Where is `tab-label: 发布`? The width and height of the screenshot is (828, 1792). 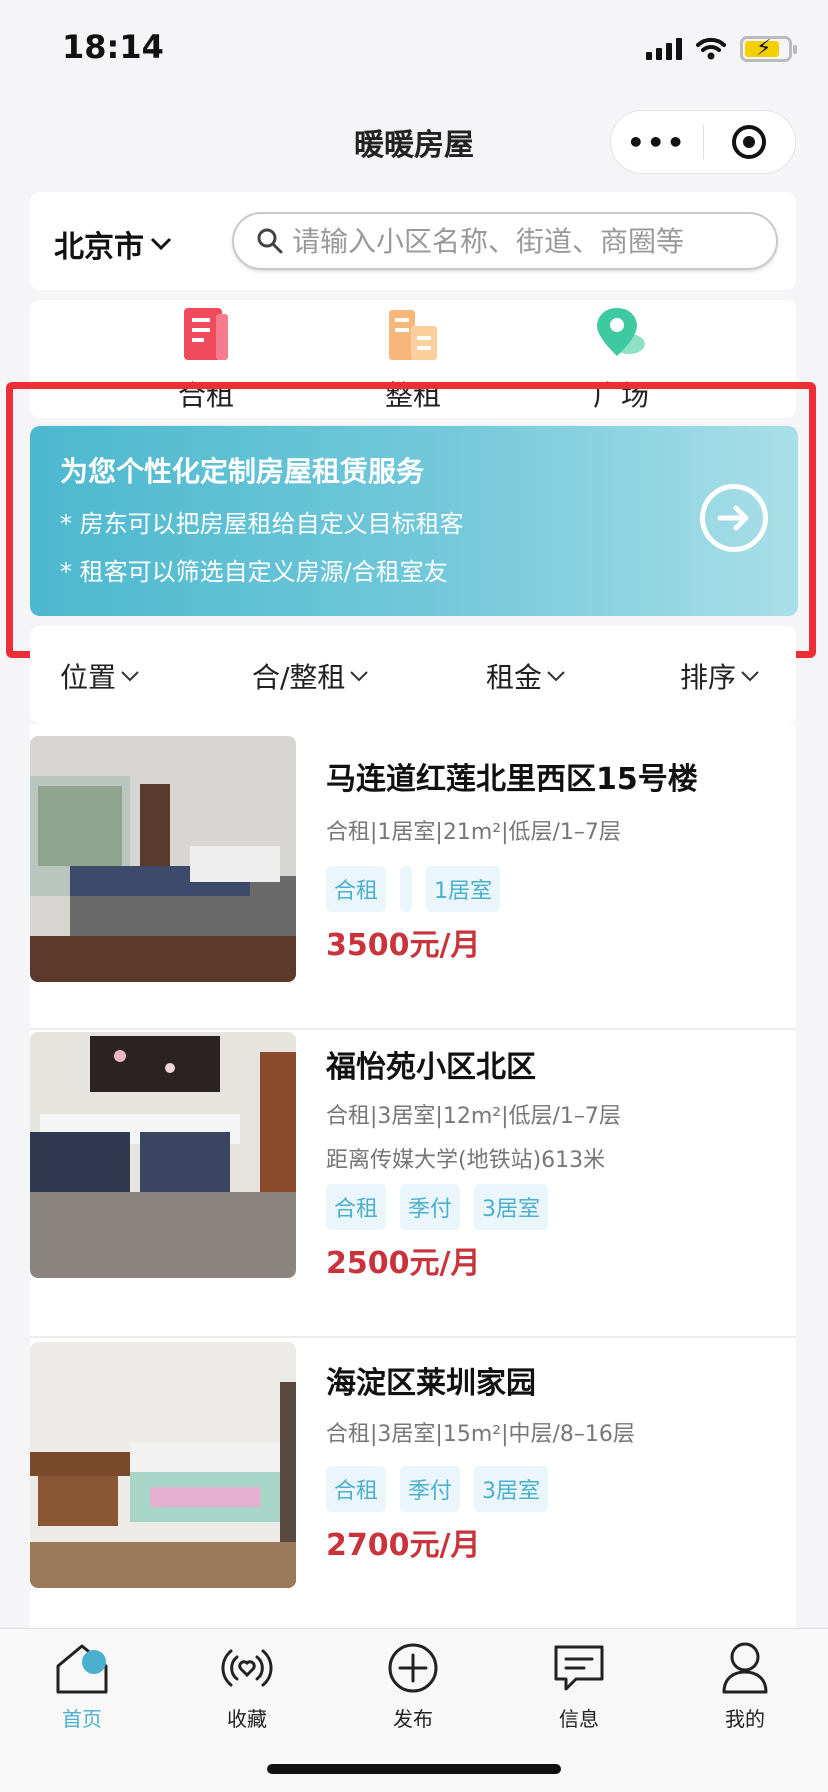
tab-label: 发布 is located at coordinates (413, 1719).